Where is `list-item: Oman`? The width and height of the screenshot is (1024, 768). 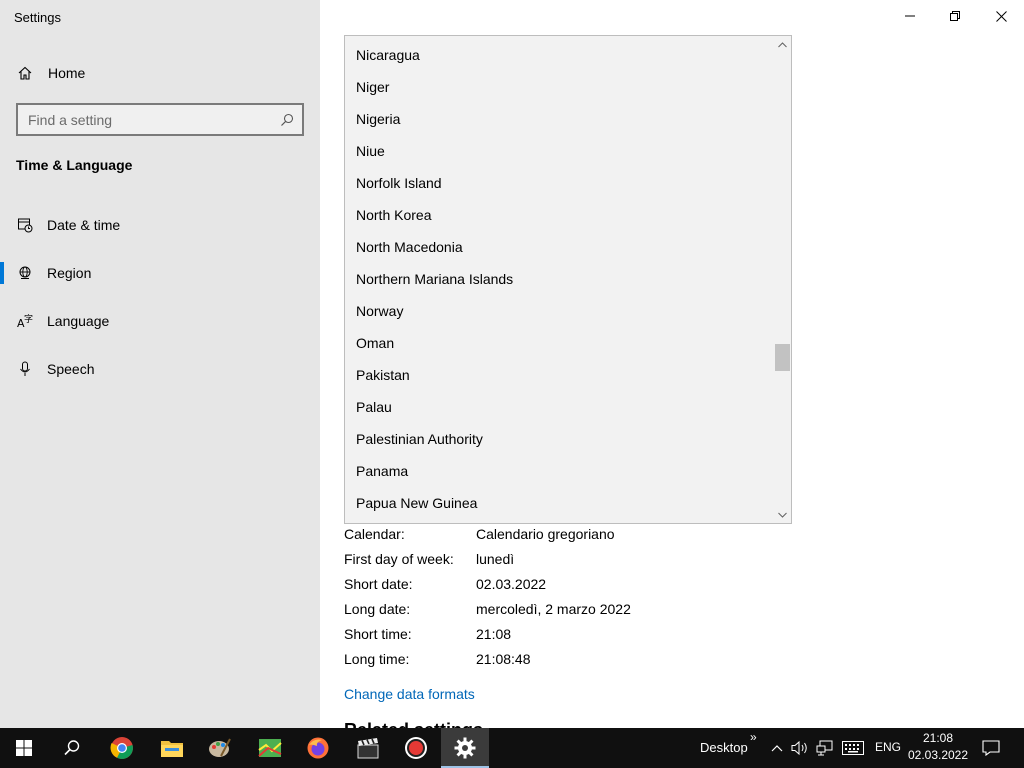 list-item: Oman is located at coordinates (560, 343).